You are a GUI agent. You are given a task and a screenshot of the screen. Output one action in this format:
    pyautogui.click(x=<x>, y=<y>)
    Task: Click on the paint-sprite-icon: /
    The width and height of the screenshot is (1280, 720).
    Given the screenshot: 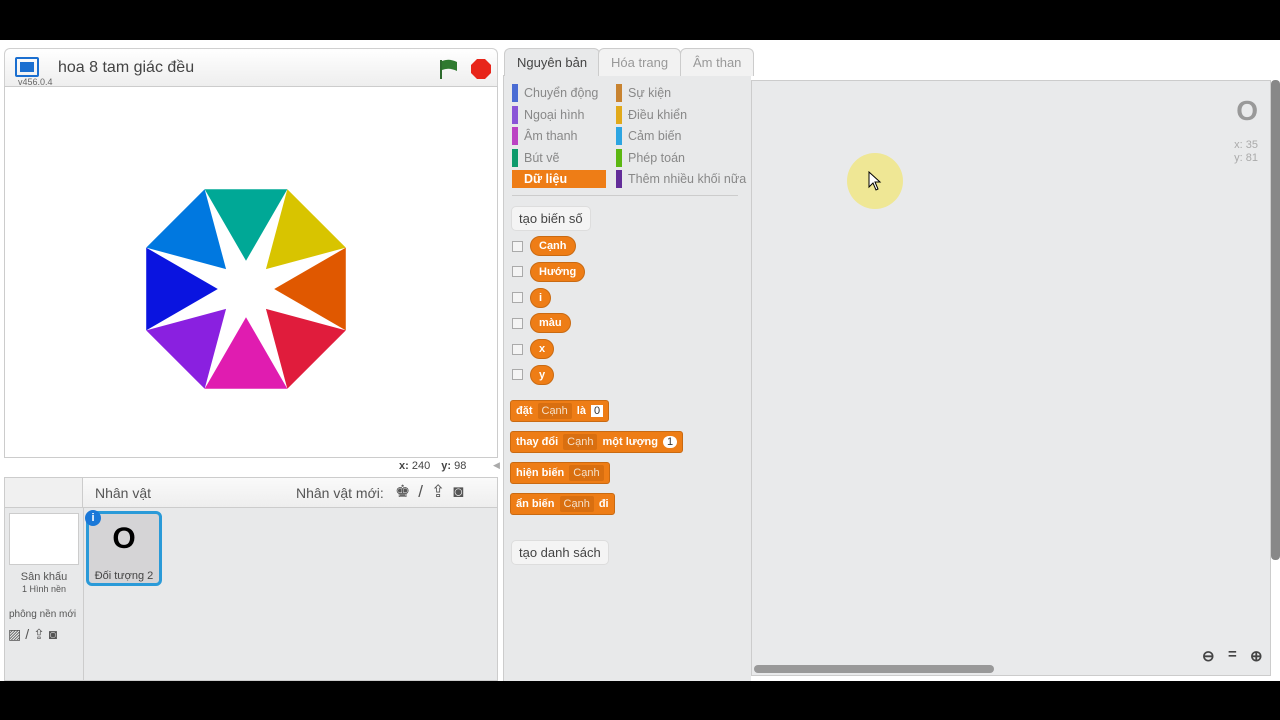 What is the action you would take?
    pyautogui.click(x=420, y=492)
    